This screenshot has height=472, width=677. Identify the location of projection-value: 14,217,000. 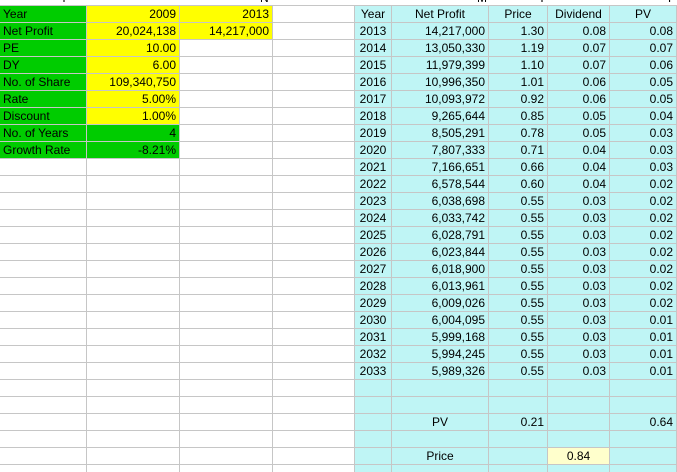
(440, 31).